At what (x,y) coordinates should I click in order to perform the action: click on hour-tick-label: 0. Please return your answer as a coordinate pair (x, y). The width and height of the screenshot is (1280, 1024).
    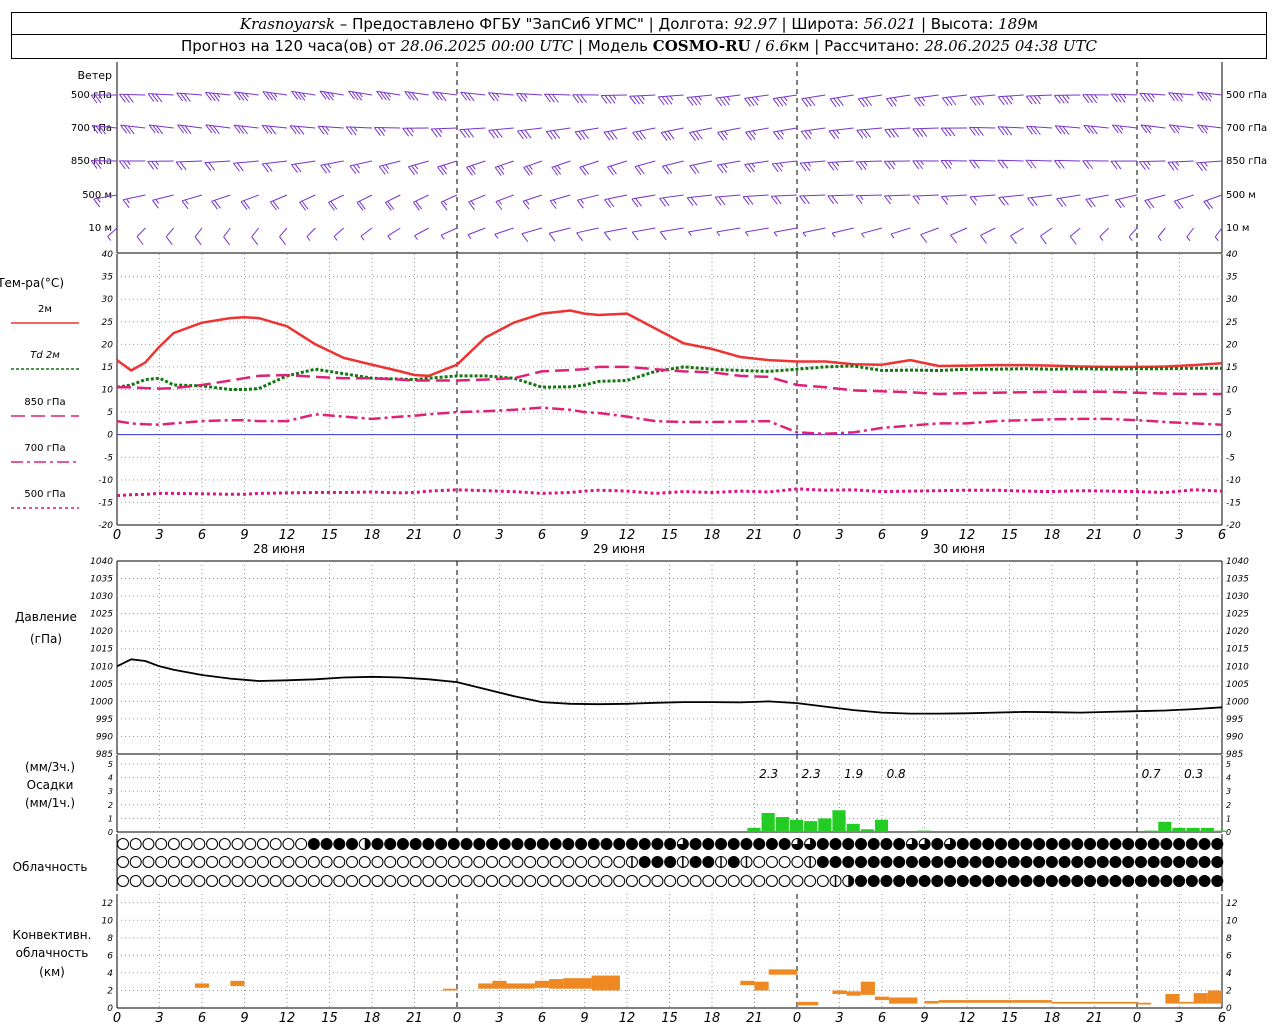
    Looking at the image, I should click on (1137, 535).